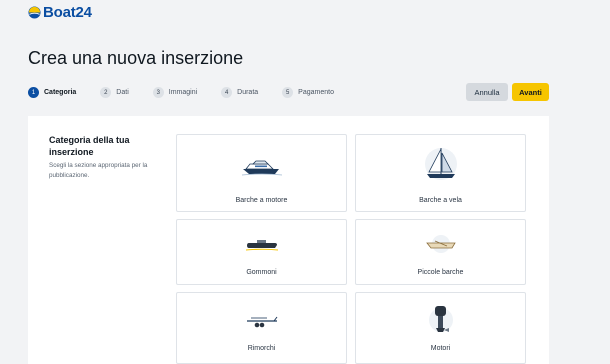 The height and width of the screenshot is (364, 610). I want to click on category-card-motorboats: Barche a motore, so click(261, 173).